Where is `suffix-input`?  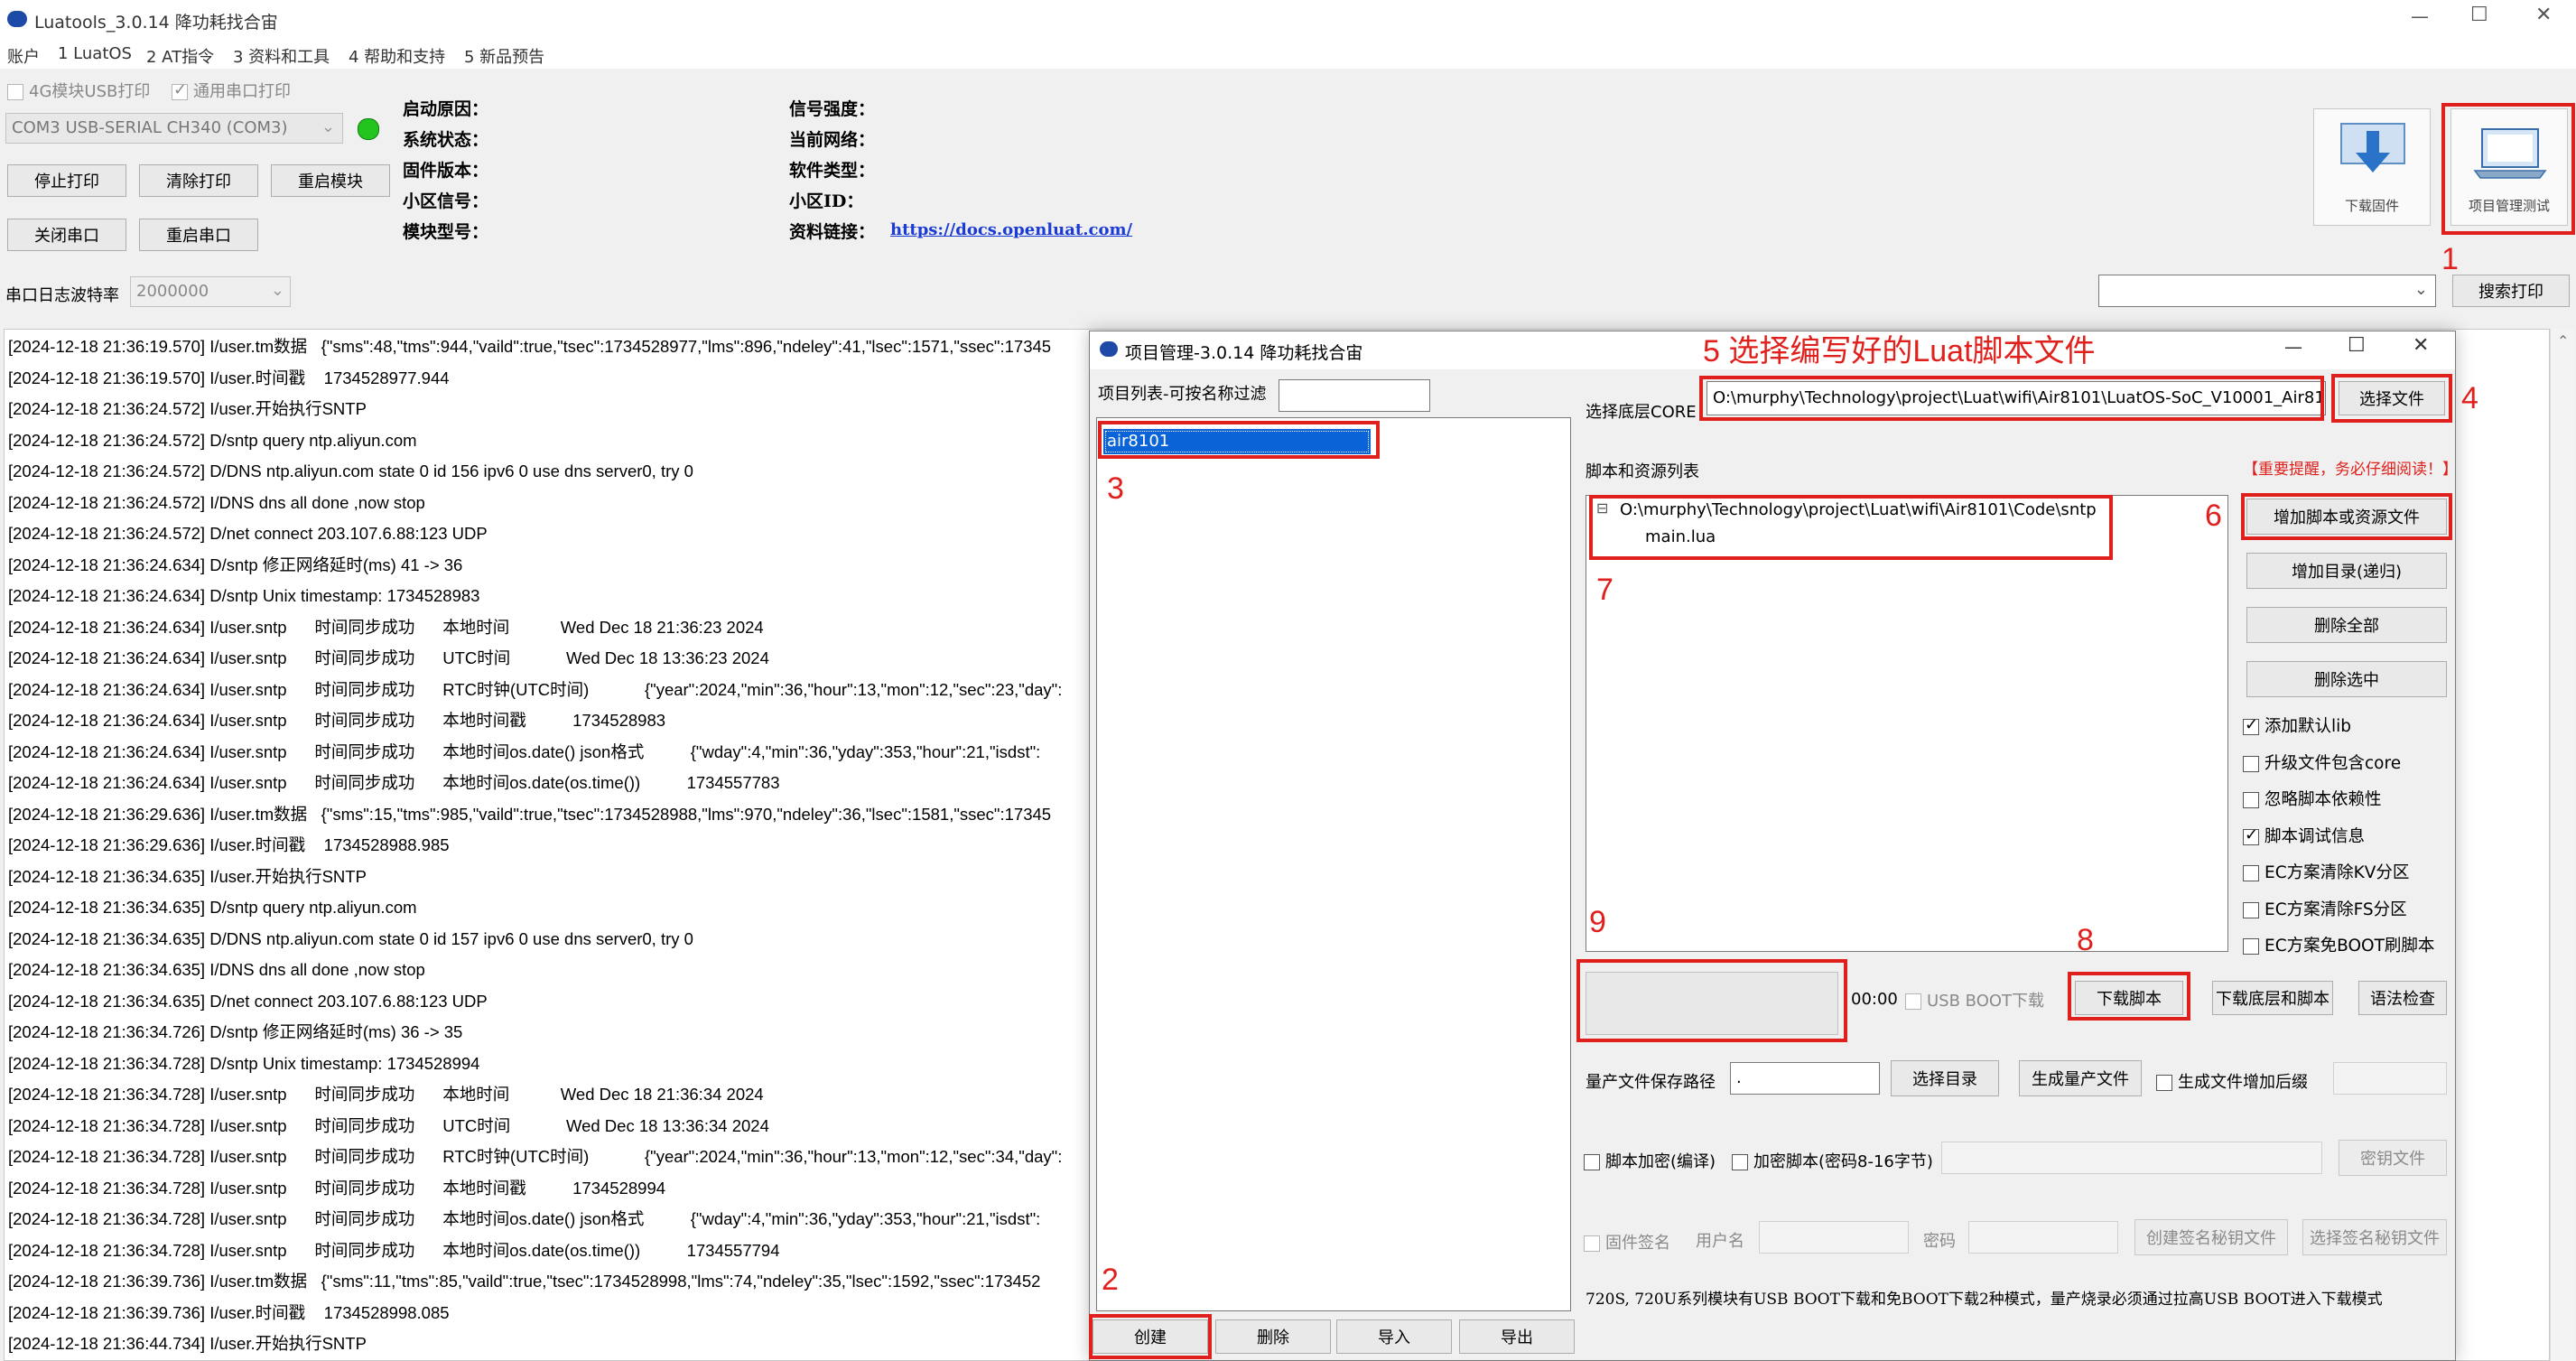
suffix-input is located at coordinates (2390, 1078).